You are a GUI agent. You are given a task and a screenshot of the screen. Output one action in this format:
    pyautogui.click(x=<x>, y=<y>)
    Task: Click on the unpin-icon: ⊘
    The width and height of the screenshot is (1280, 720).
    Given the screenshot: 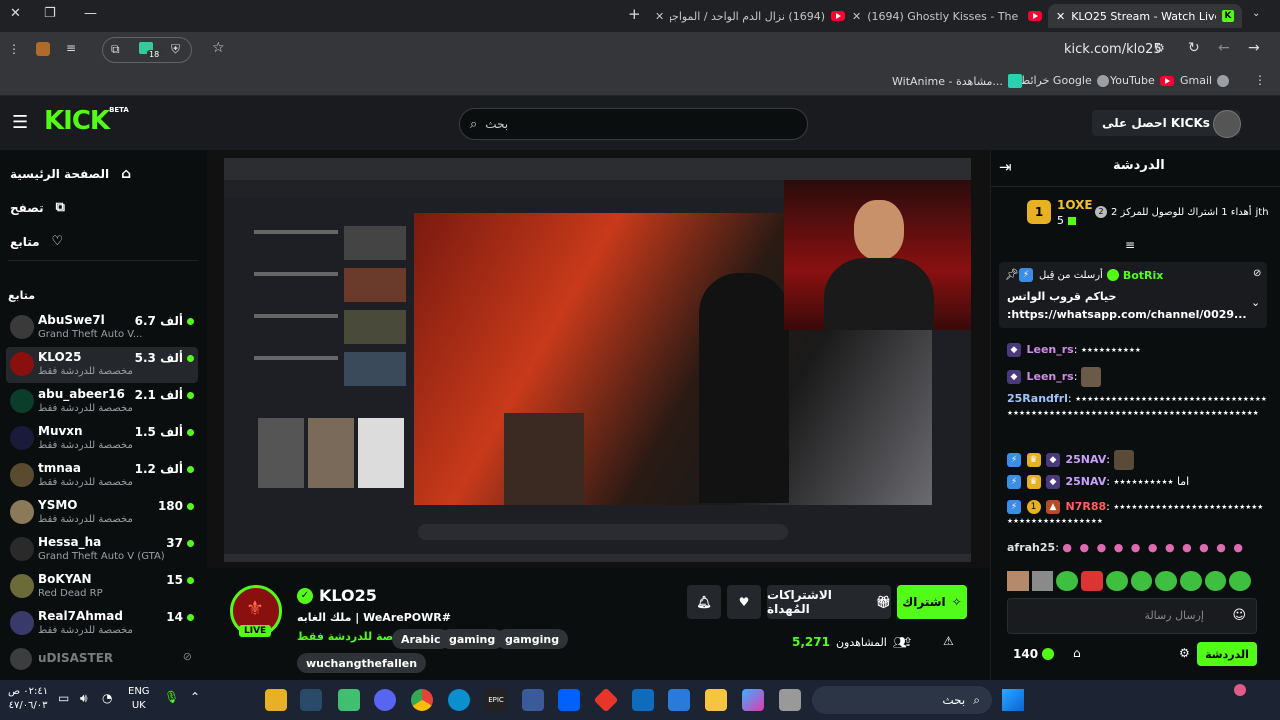 What is the action you would take?
    pyautogui.click(x=1257, y=273)
    